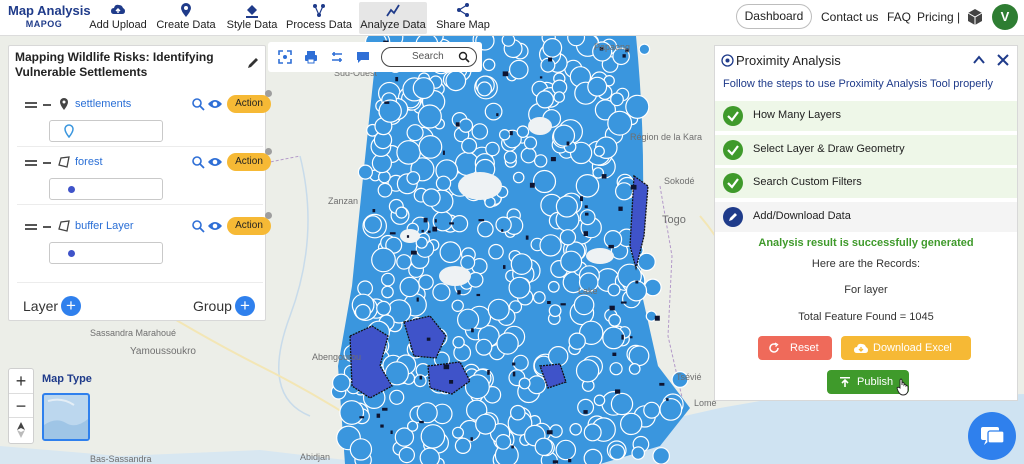  I want to click on faq-link: FAQ, so click(899, 17).